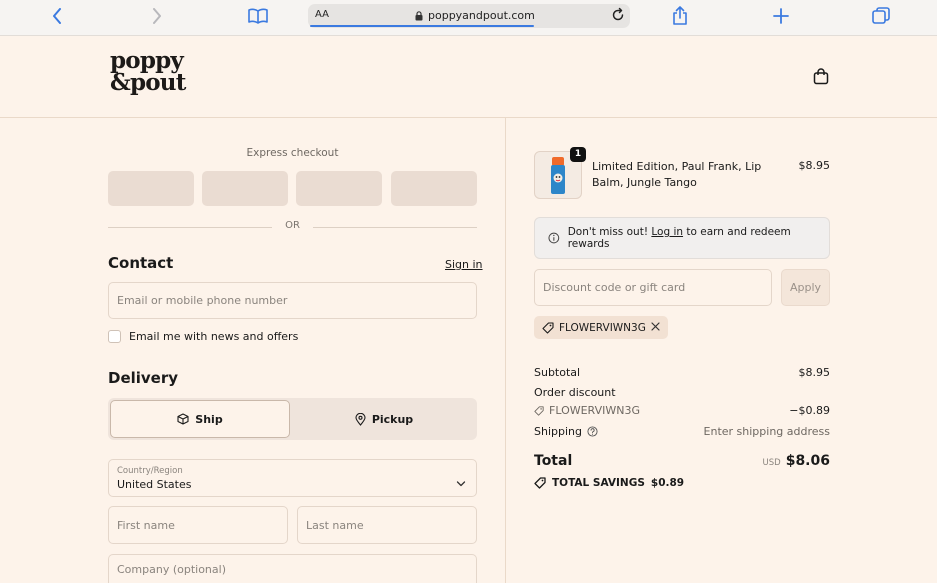 This screenshot has height=583, width=937. What do you see at coordinates (594, 410) in the screenshot?
I see `order-discount-code: FLOWERVIWN3G` at bounding box center [594, 410].